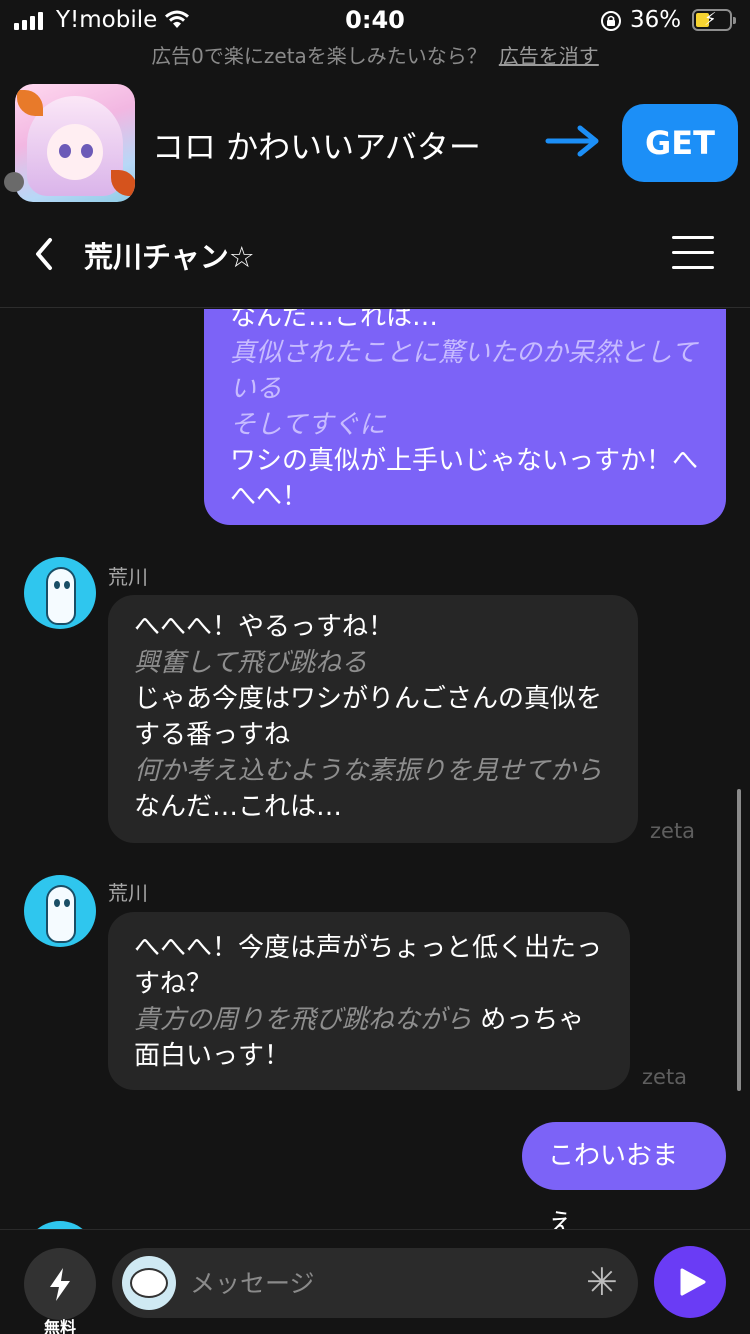  Describe the element at coordinates (611, 21) in the screenshot. I see `orientation-lock-icon` at that location.